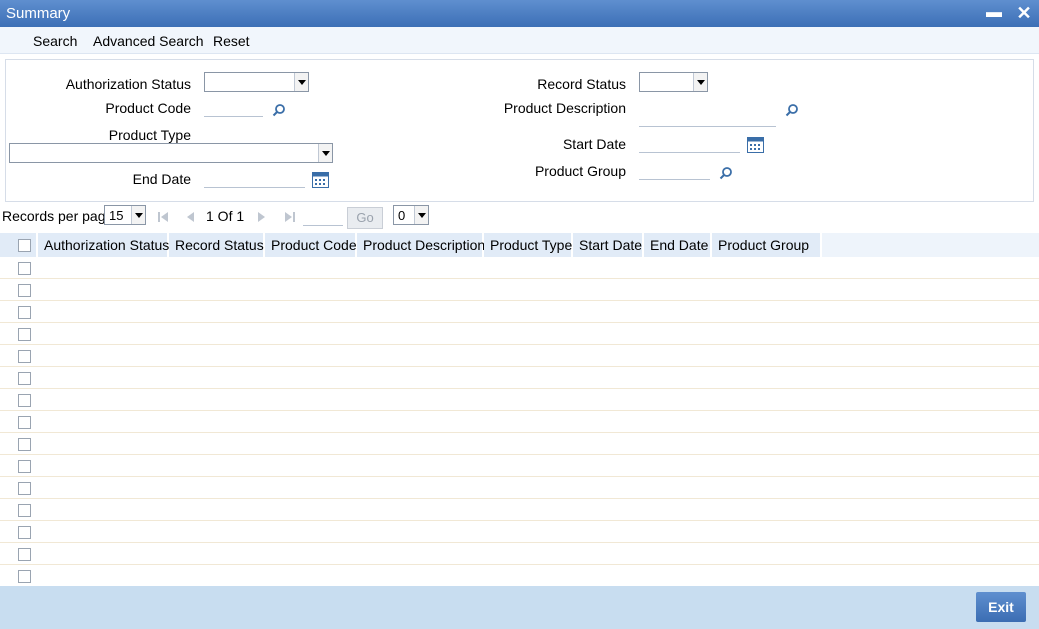  I want to click on close-icon: ✕, so click(1024, 13).